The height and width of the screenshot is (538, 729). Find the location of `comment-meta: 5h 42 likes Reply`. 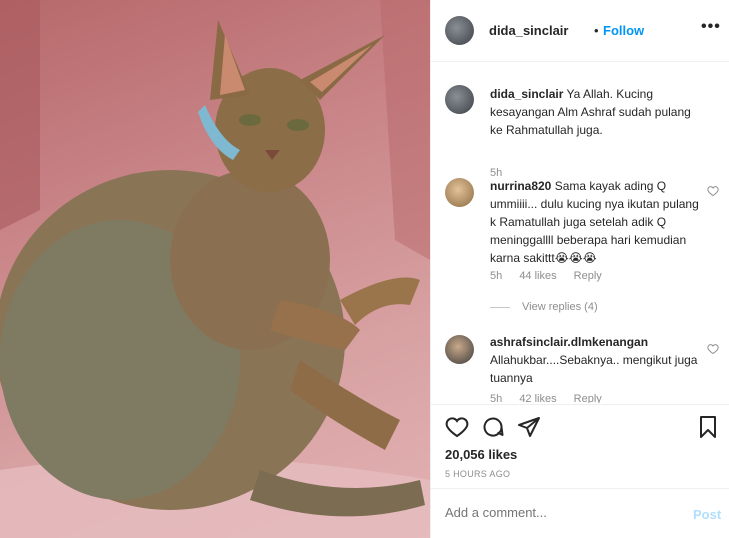

comment-meta: 5h 42 likes Reply is located at coordinates (553, 398).